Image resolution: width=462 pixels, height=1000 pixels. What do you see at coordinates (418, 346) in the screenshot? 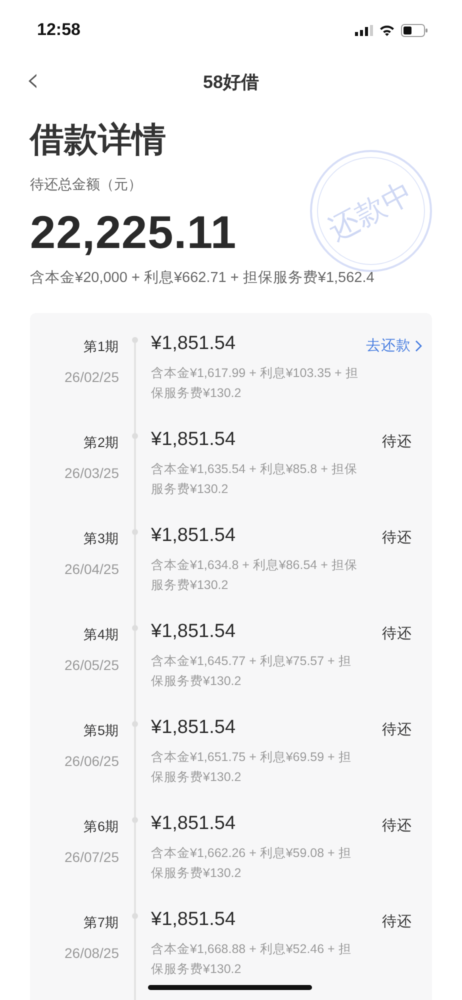
I see `chevron-icon` at bounding box center [418, 346].